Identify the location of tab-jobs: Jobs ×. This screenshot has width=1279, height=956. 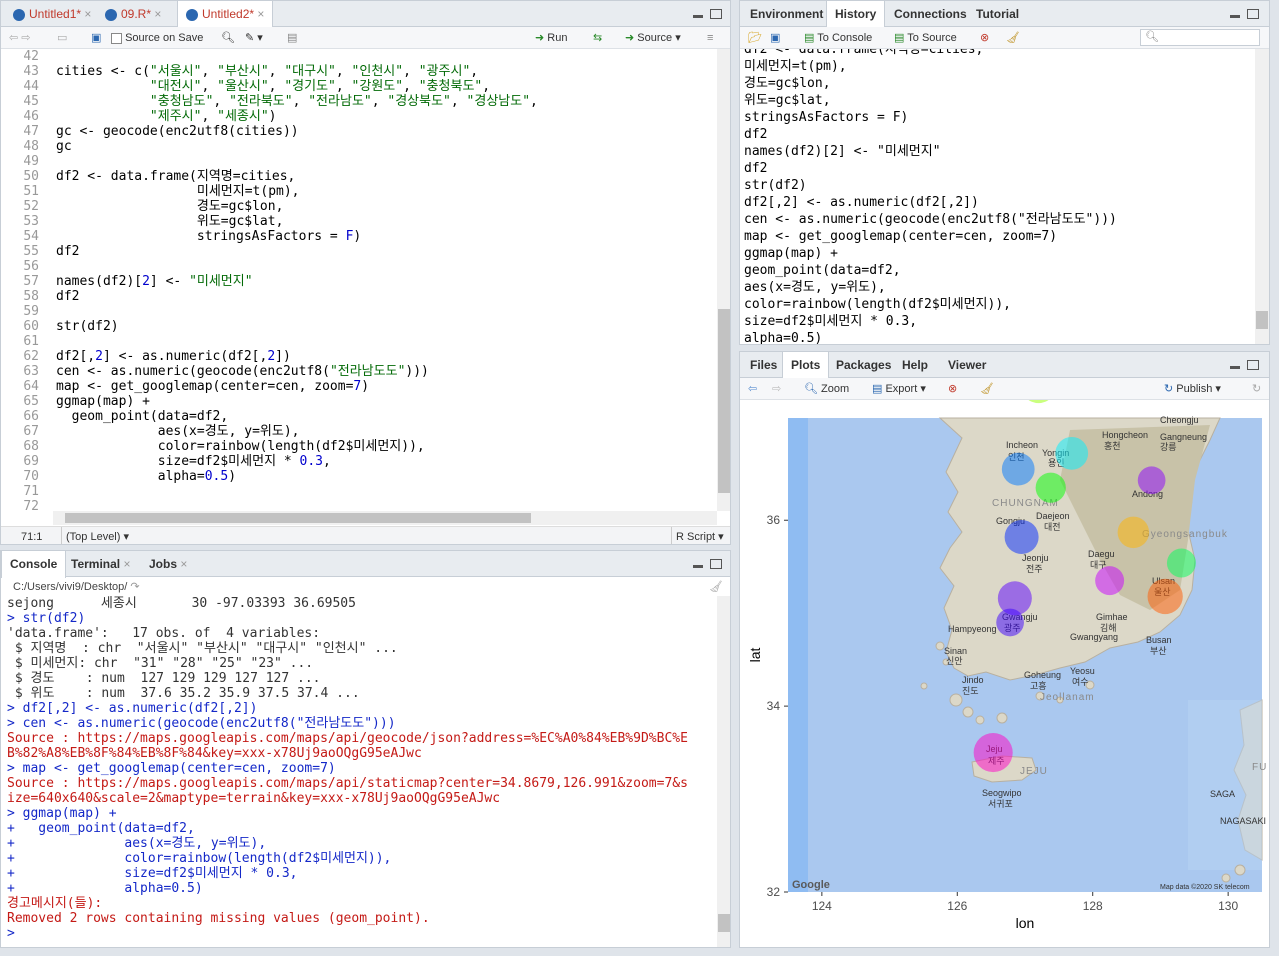
(168, 564).